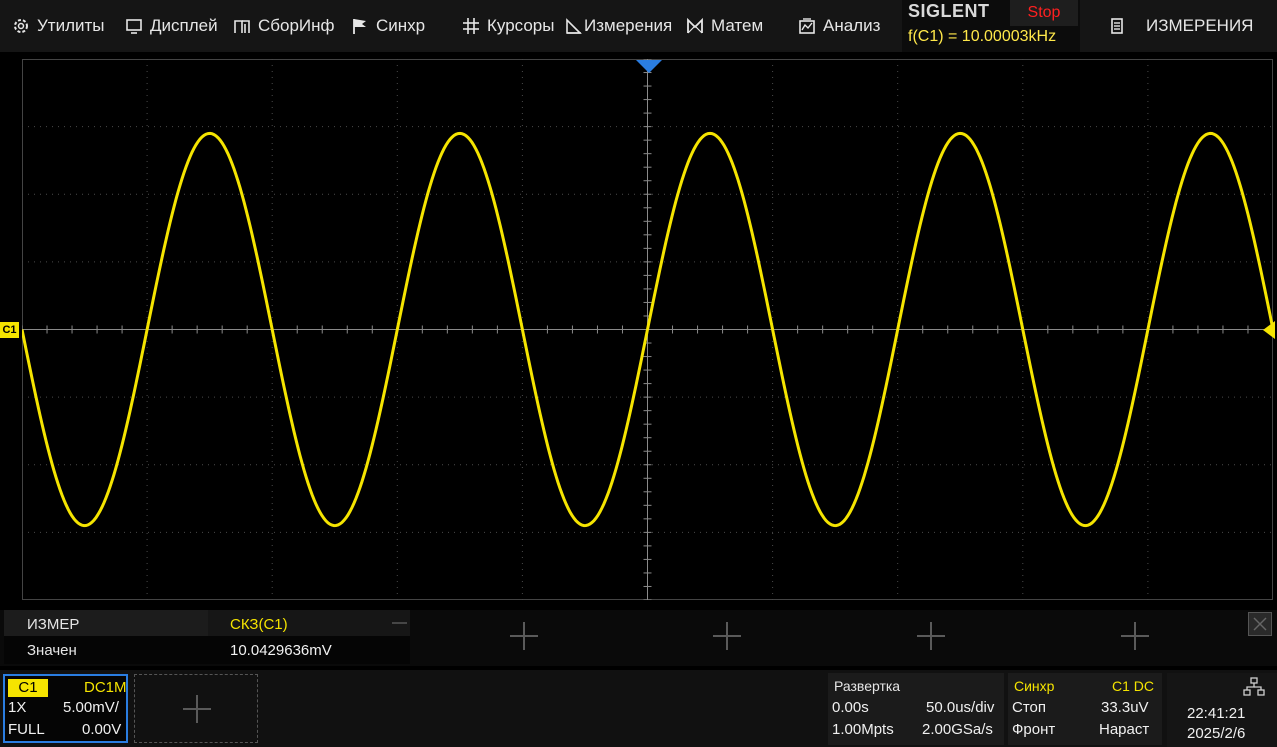  What do you see at coordinates (628, 25) in the screenshot?
I see `menu-measure-label: Измерения` at bounding box center [628, 25].